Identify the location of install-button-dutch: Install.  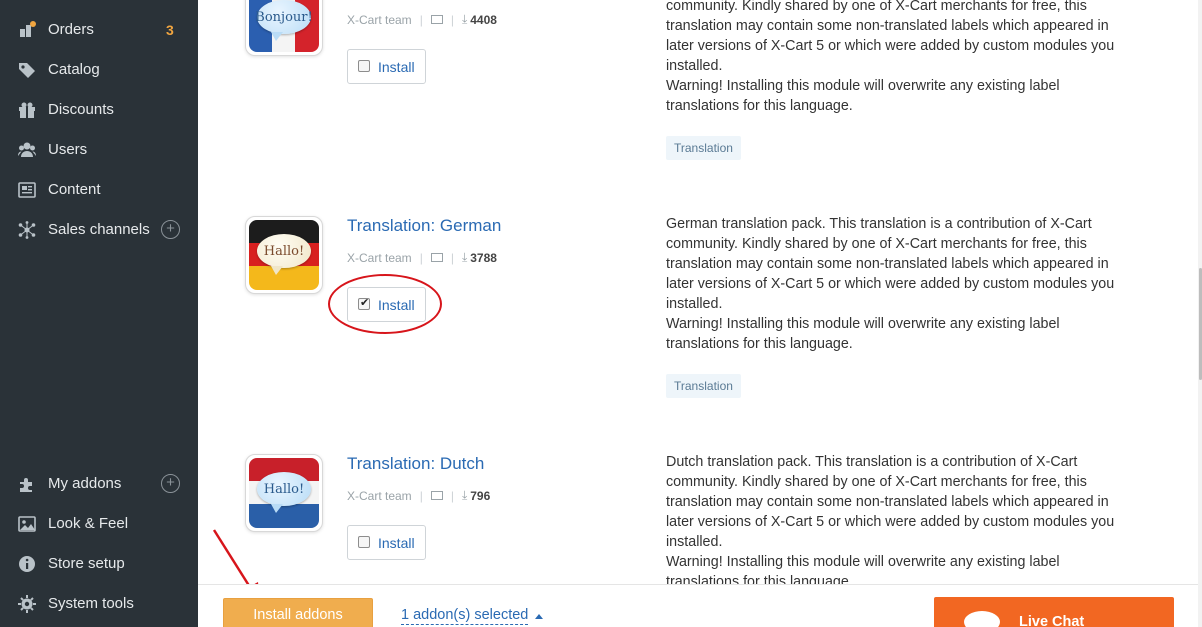
(386, 542).